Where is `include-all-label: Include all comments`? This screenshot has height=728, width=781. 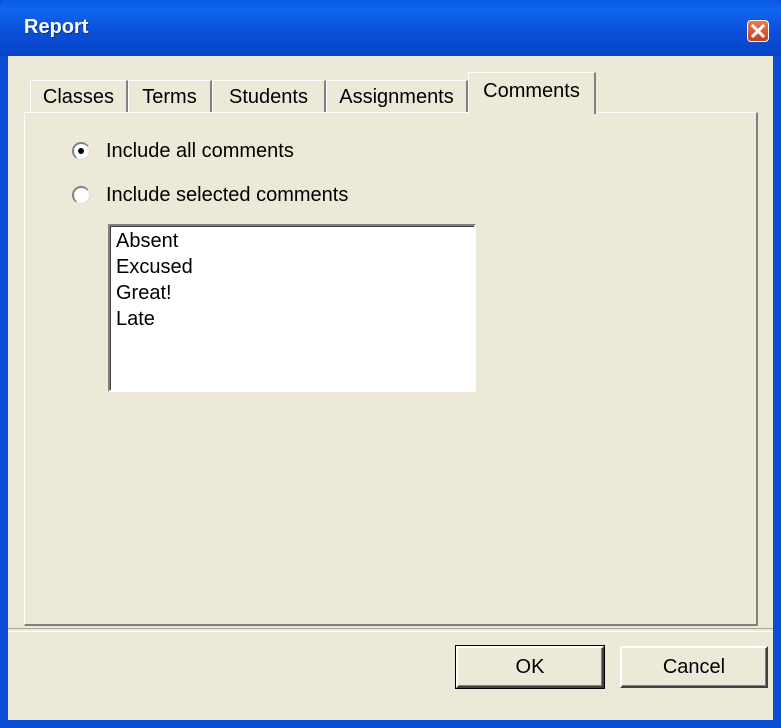
include-all-label: Include all comments is located at coordinates (200, 151).